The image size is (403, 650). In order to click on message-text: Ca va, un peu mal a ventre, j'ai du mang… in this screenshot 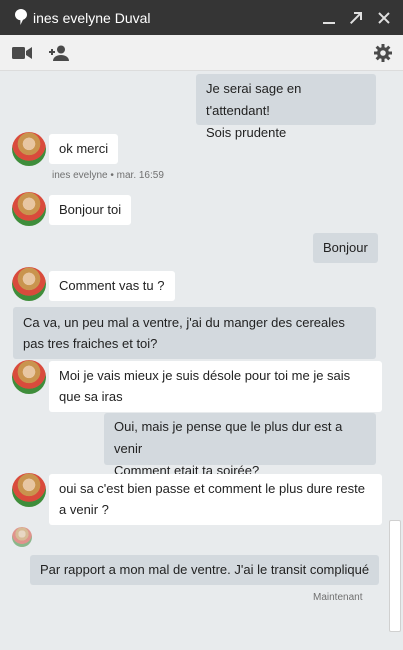, I will do `click(184, 333)`.